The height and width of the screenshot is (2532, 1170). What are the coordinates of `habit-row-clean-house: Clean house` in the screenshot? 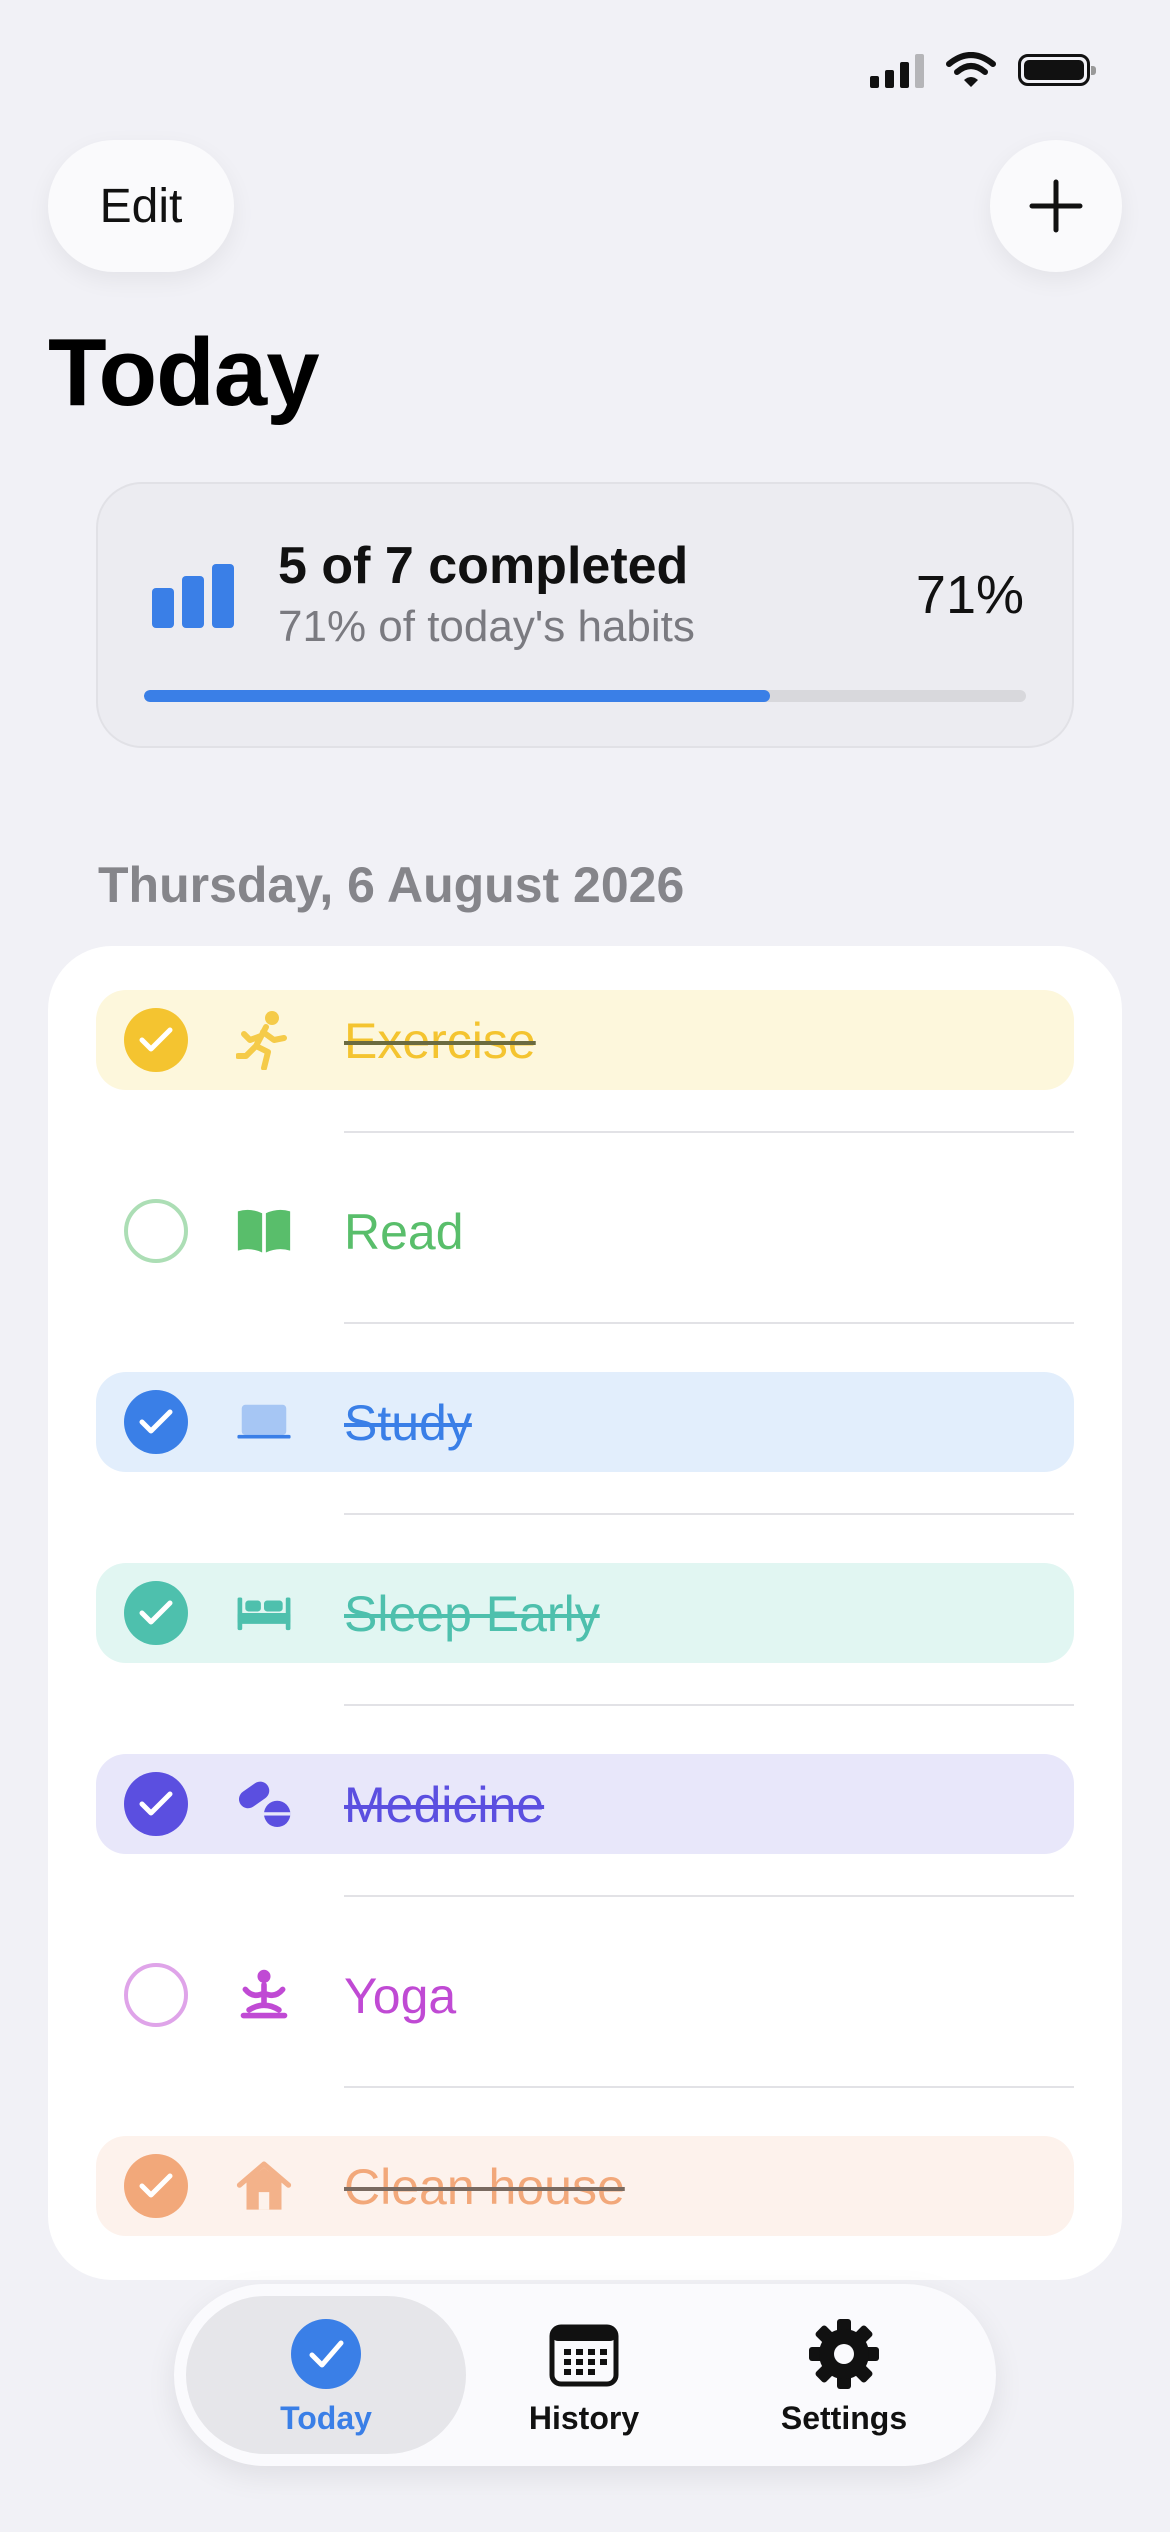 It's located at (585, 2186).